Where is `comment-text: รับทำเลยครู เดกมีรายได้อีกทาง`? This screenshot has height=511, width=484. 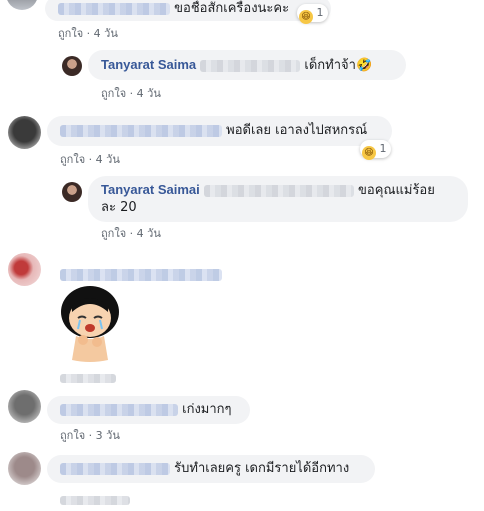
comment-text: รับทำเลยครู เดกมีรายได้อีกทาง is located at coordinates (204, 469).